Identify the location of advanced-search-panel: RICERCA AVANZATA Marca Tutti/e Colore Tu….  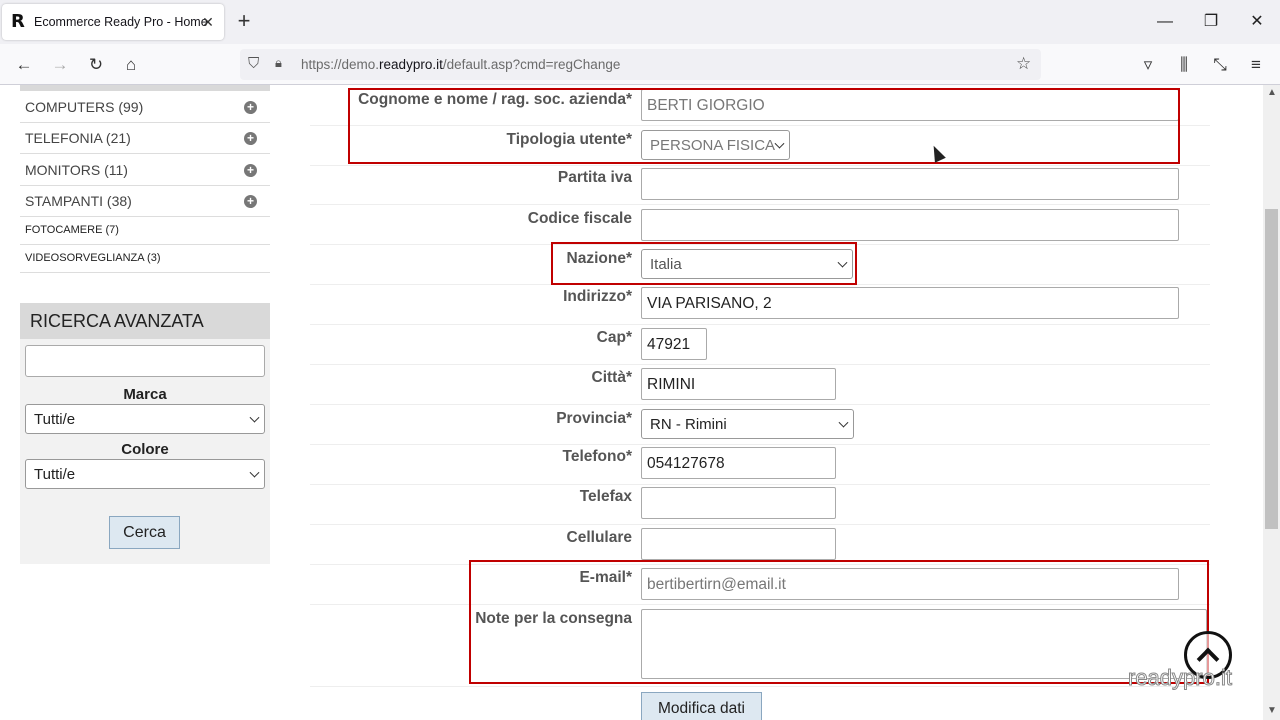
(145, 433).